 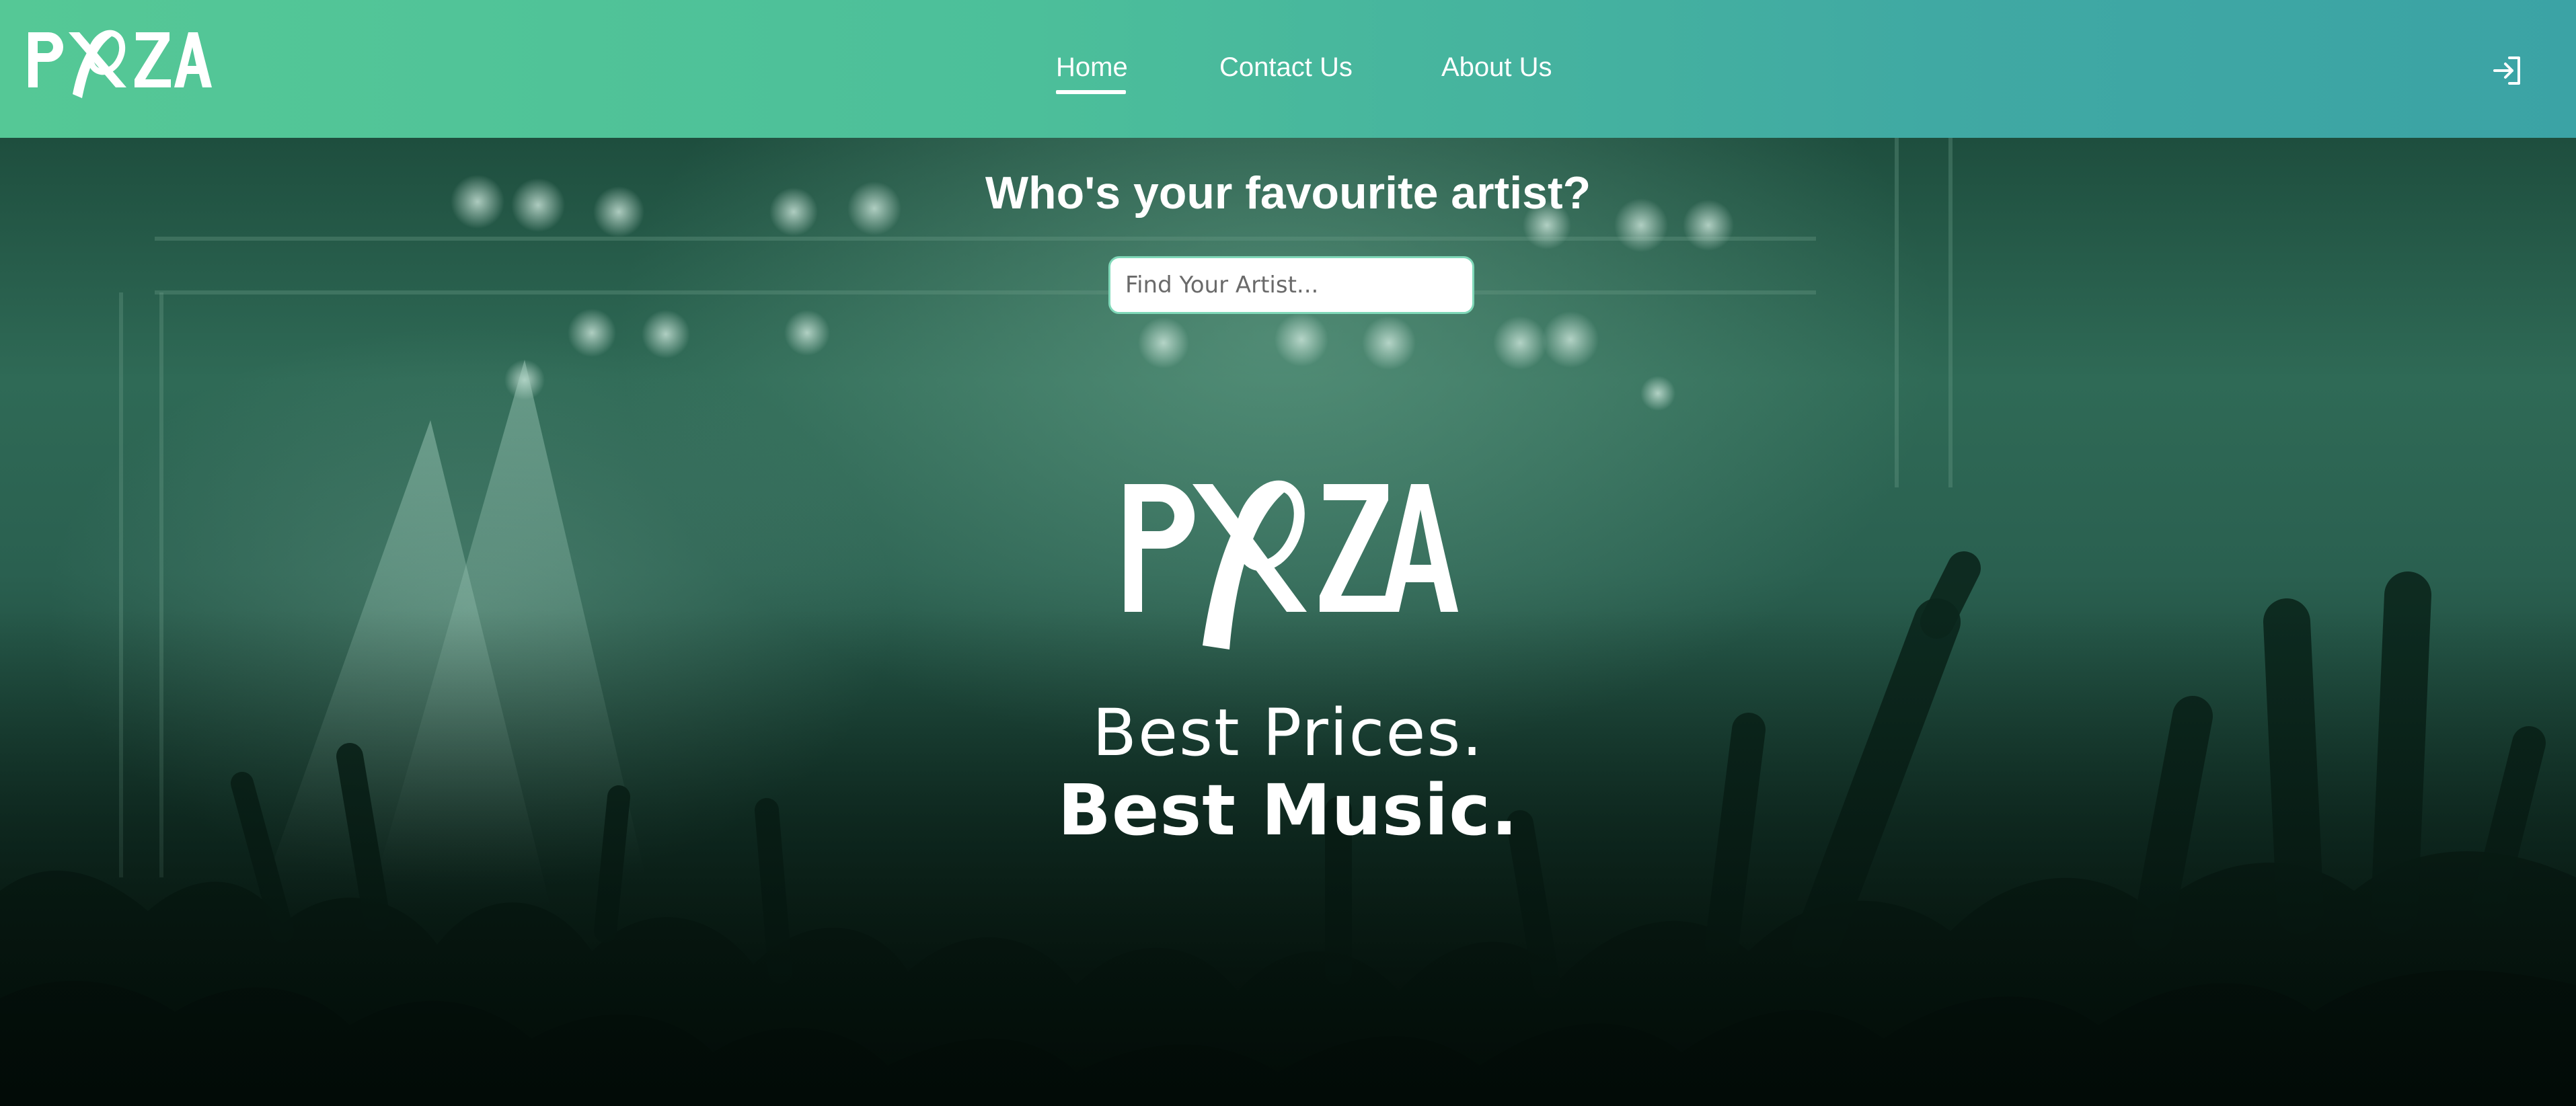 What do you see at coordinates (1291, 564) in the screenshot?
I see `brand-logo-large` at bounding box center [1291, 564].